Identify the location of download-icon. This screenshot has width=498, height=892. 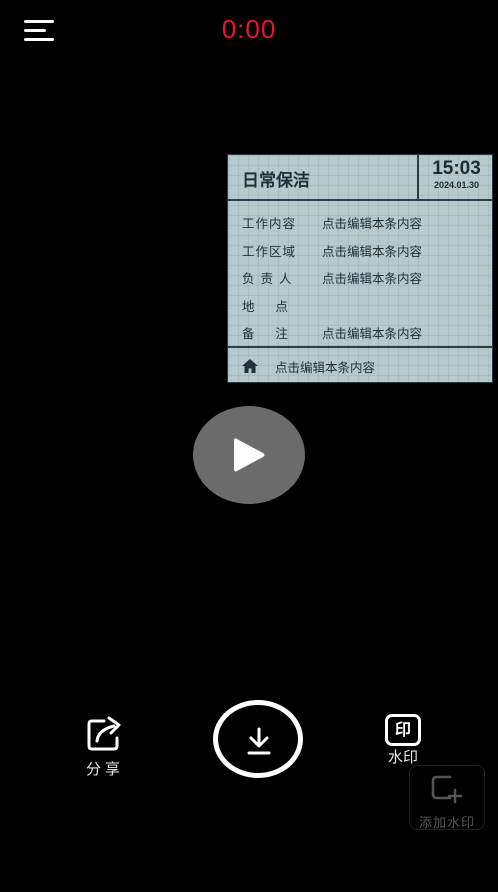
(259, 741).